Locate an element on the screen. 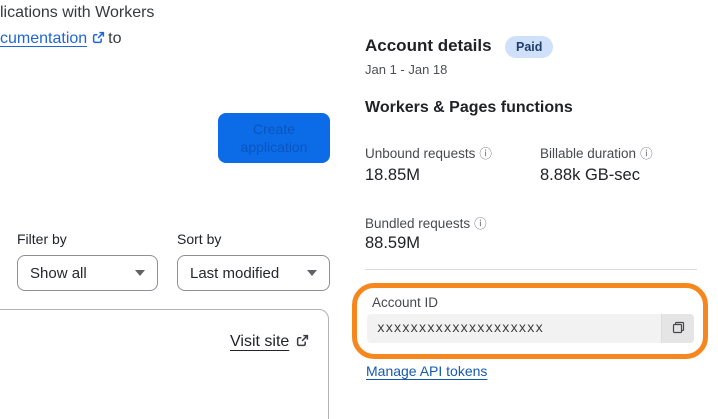 The height and width of the screenshot is (419, 718). intro-line1: lications with Workers is located at coordinates (77, 12).